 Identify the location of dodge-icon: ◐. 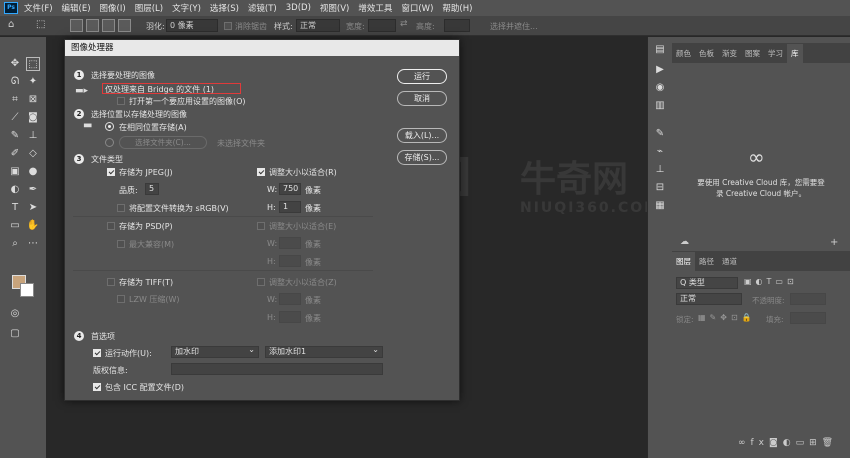
(15, 190).